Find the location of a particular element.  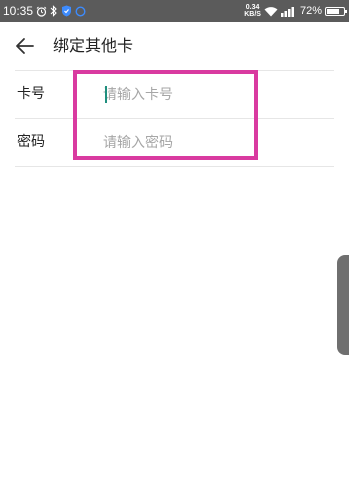

status-right: 0.34 KB/S 72% is located at coordinates (295, 11).